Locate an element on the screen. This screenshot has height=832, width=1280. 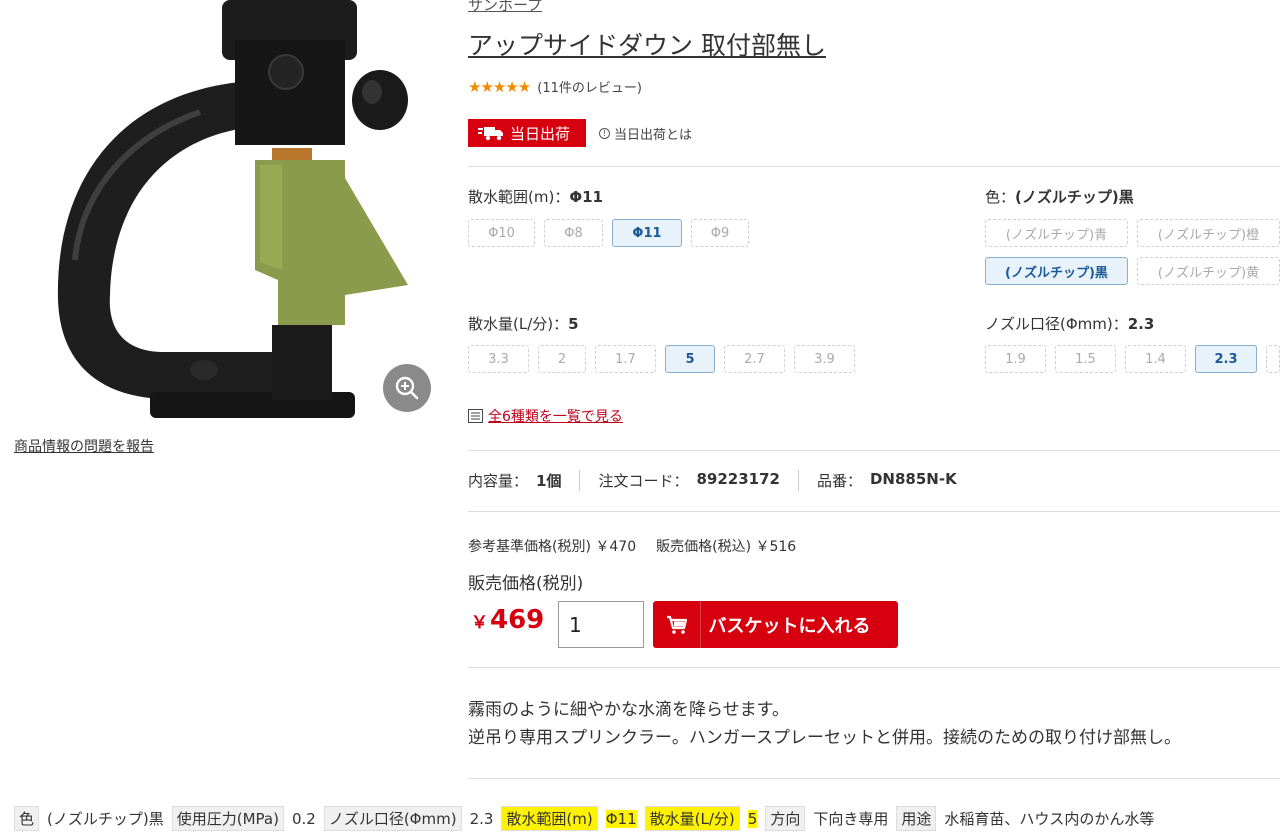
sprinkler-illustration is located at coordinates (232, 209).